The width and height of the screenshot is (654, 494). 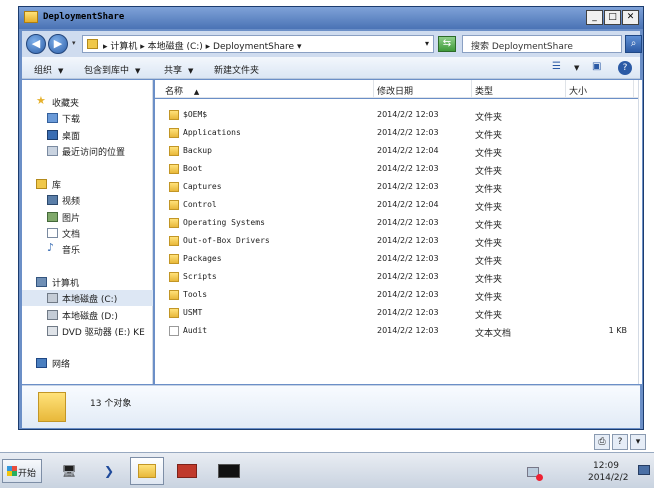 What do you see at coordinates (202, 258) in the screenshot?
I see `file-name: Packages` at bounding box center [202, 258].